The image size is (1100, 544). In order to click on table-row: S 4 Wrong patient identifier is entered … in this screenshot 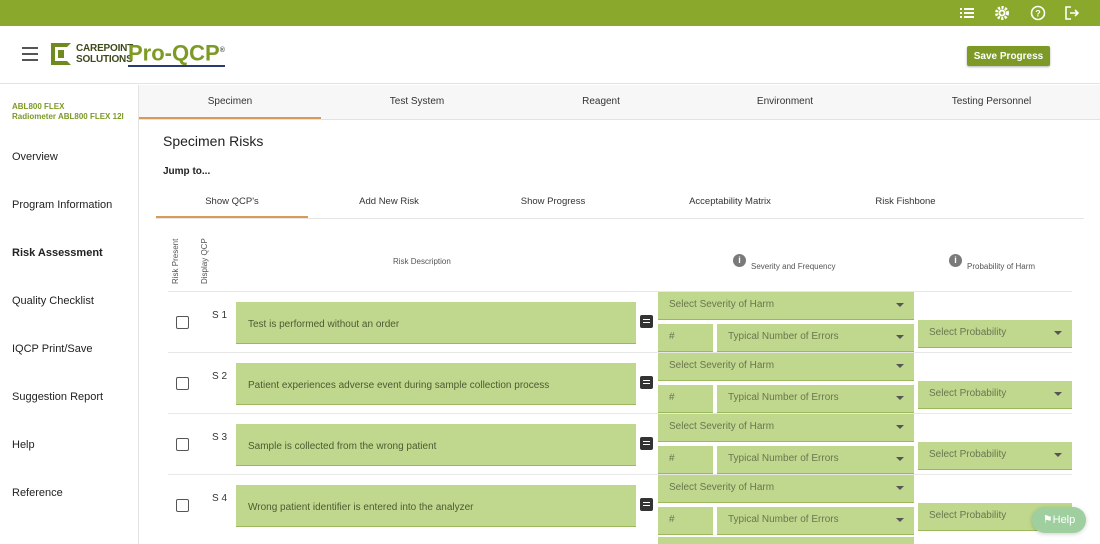, I will do `click(620, 504)`.